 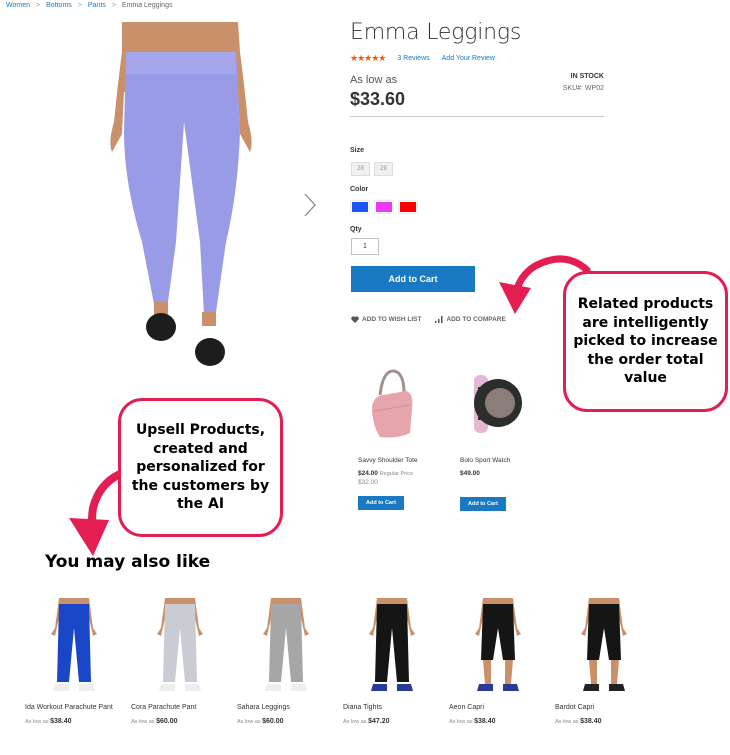 I want to click on divider, so click(x=477, y=116).